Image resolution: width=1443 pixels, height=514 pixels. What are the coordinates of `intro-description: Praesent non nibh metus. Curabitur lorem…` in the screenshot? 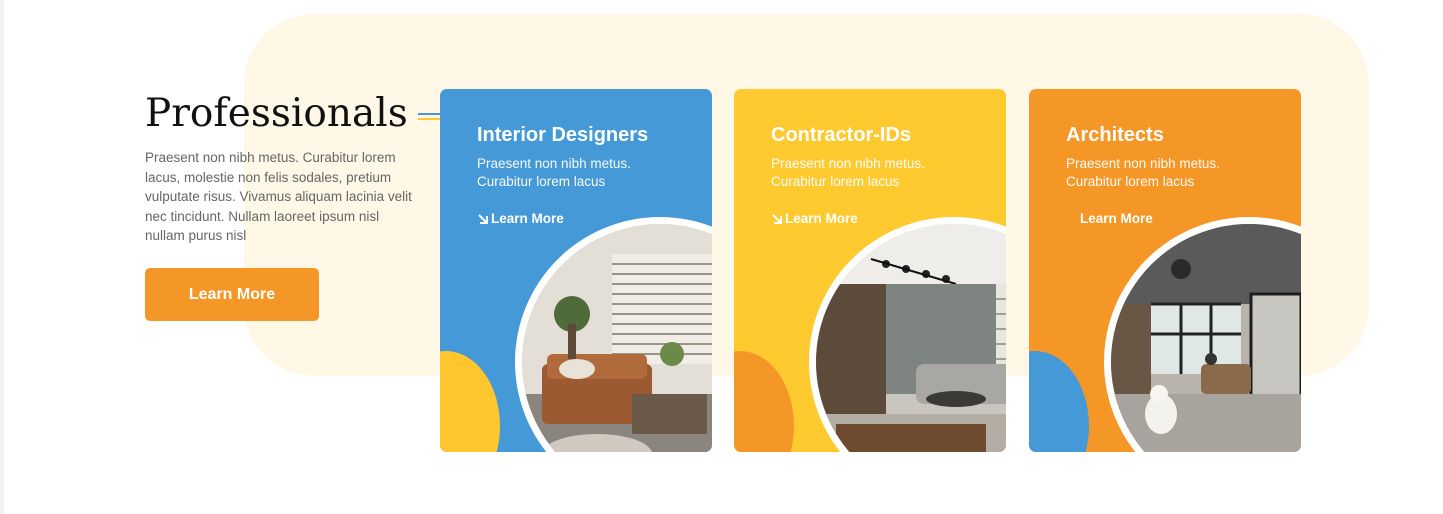 It's located at (278, 197).